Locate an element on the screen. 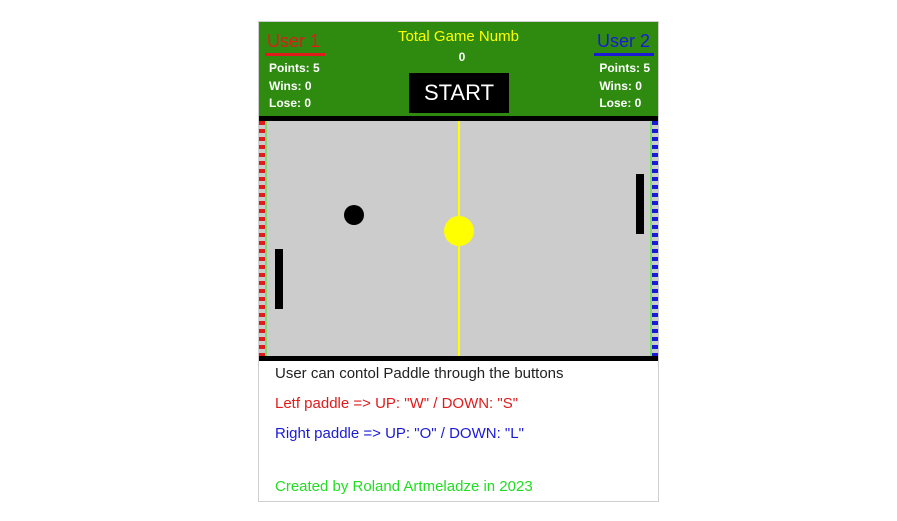  instructions-right-paddle: Right paddle => UP: "O" / DOWN: "L" is located at coordinates (399, 433).